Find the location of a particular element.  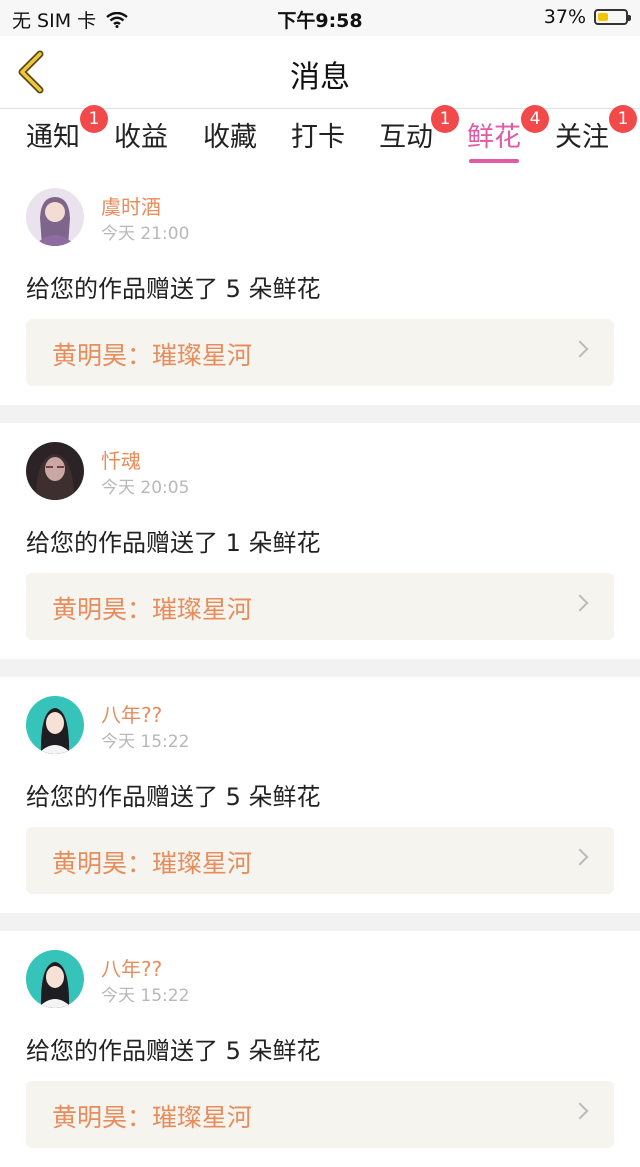

tab-checkin: 打卡 is located at coordinates (318, 140).